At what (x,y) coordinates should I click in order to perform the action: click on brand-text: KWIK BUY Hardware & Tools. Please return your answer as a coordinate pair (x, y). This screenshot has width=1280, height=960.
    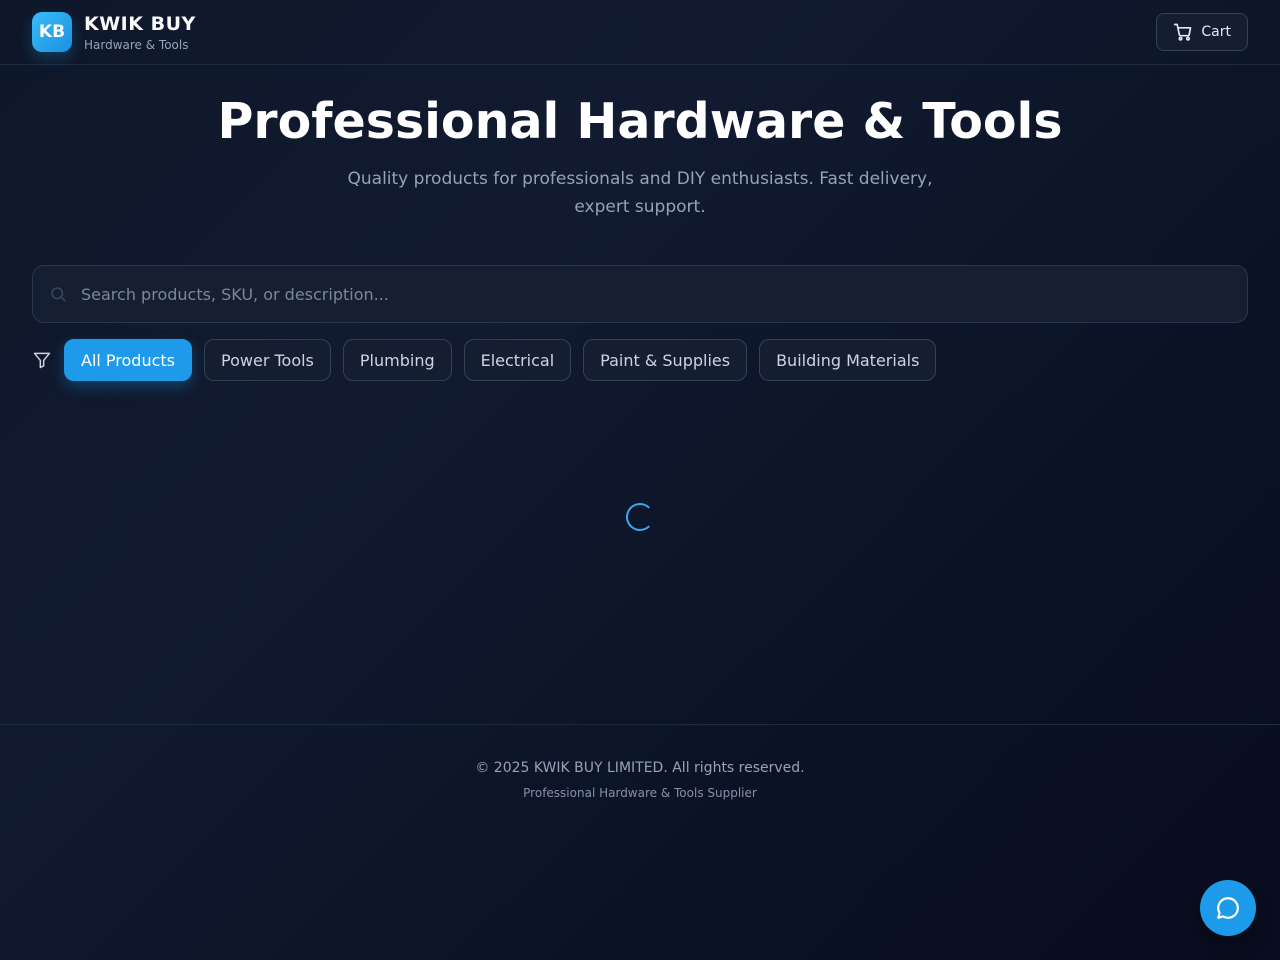
    Looking at the image, I should click on (140, 32).